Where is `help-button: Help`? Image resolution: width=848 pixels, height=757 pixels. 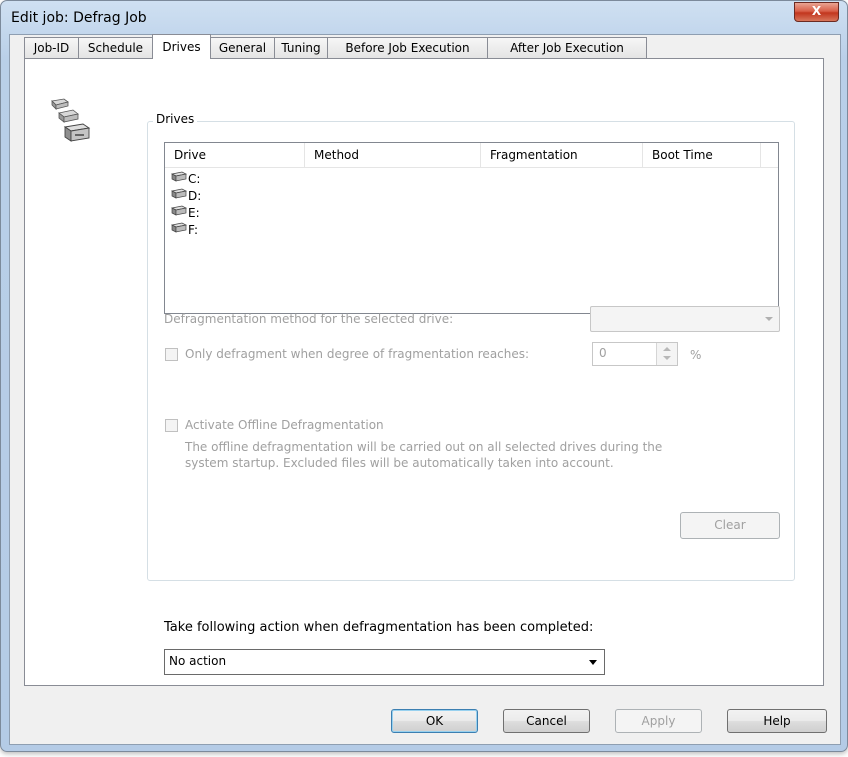
help-button: Help is located at coordinates (777, 721).